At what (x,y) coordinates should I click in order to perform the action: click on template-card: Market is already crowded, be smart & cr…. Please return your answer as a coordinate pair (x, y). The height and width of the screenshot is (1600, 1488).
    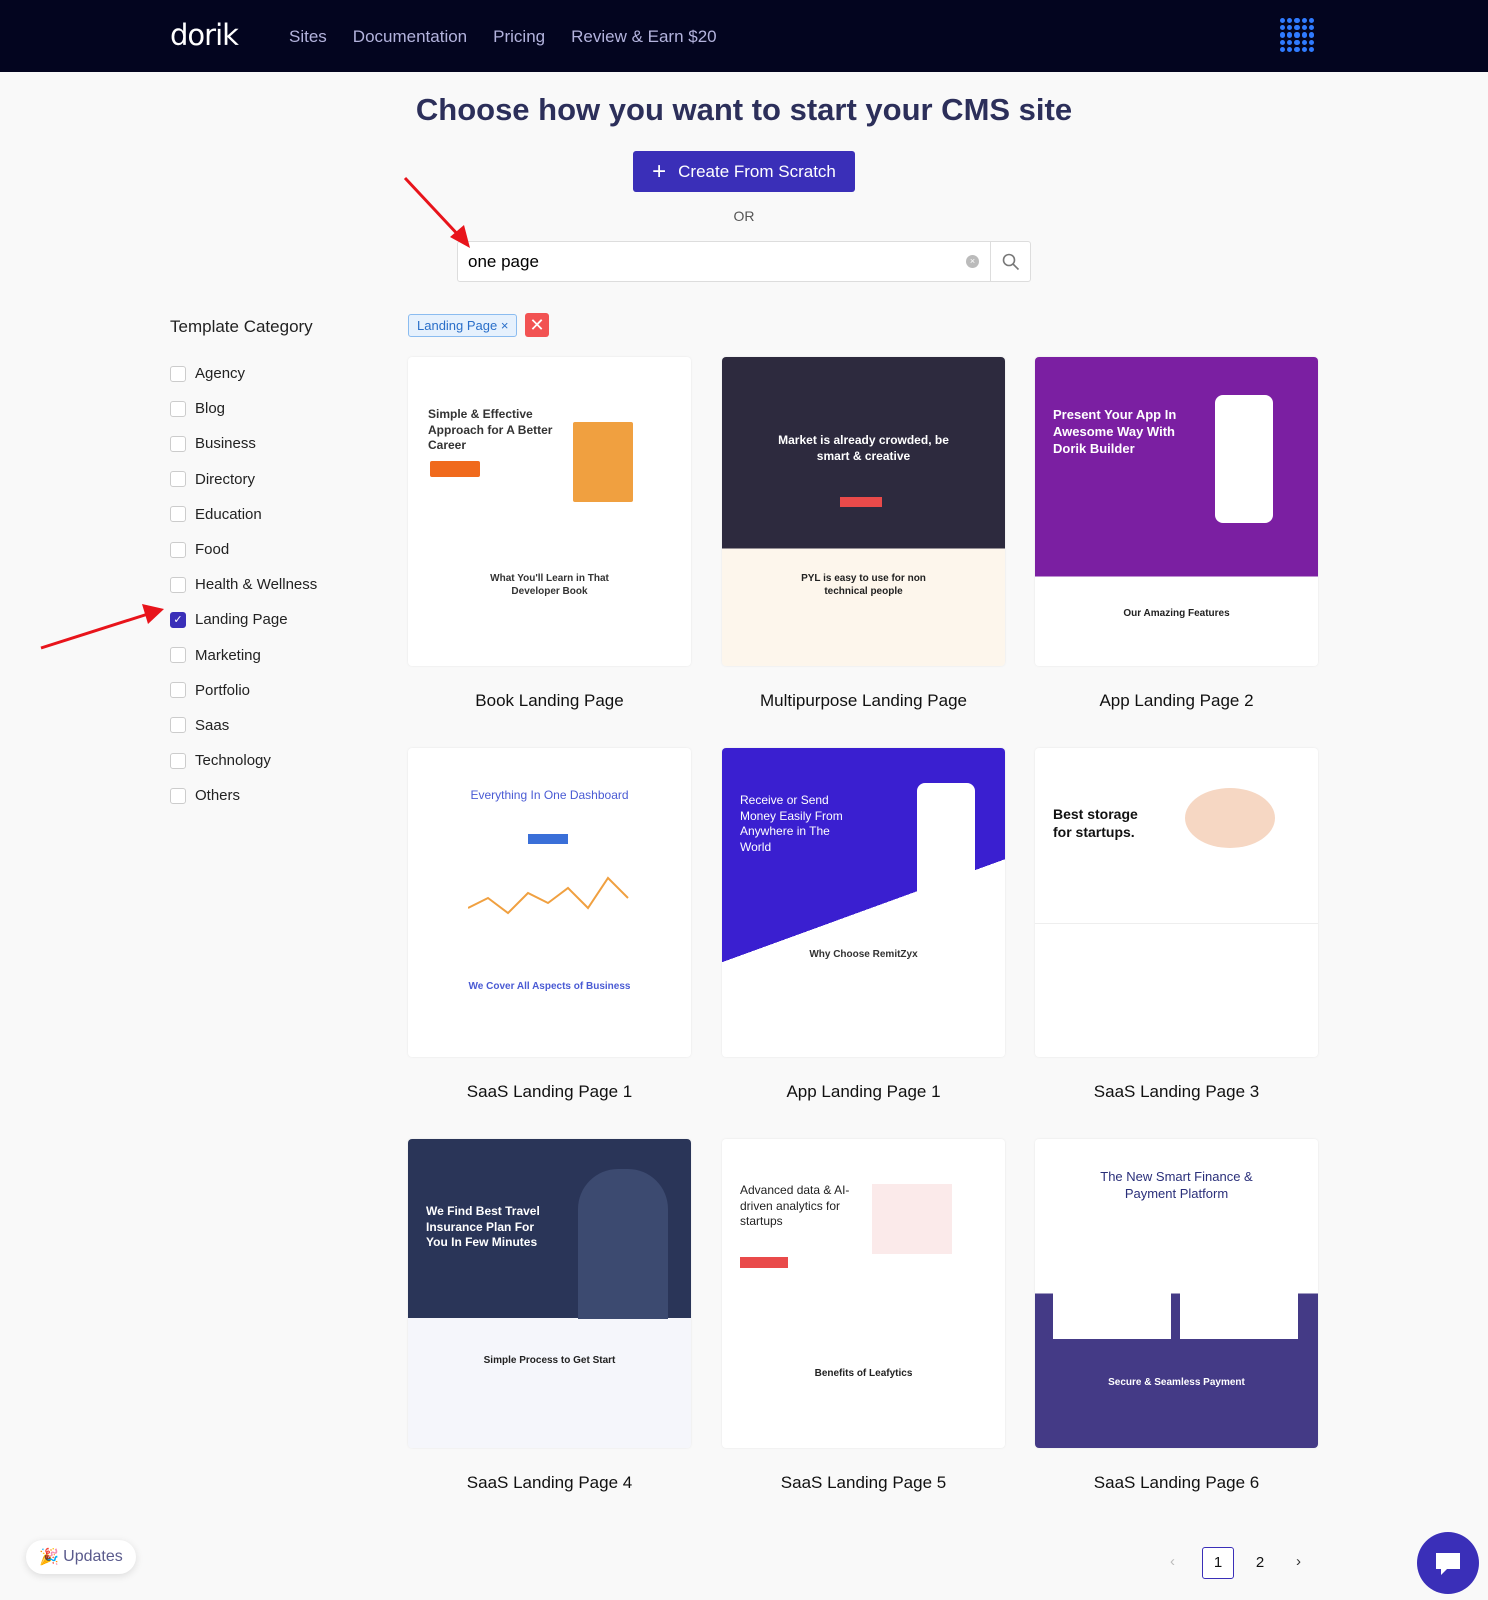
    Looking at the image, I should click on (863, 534).